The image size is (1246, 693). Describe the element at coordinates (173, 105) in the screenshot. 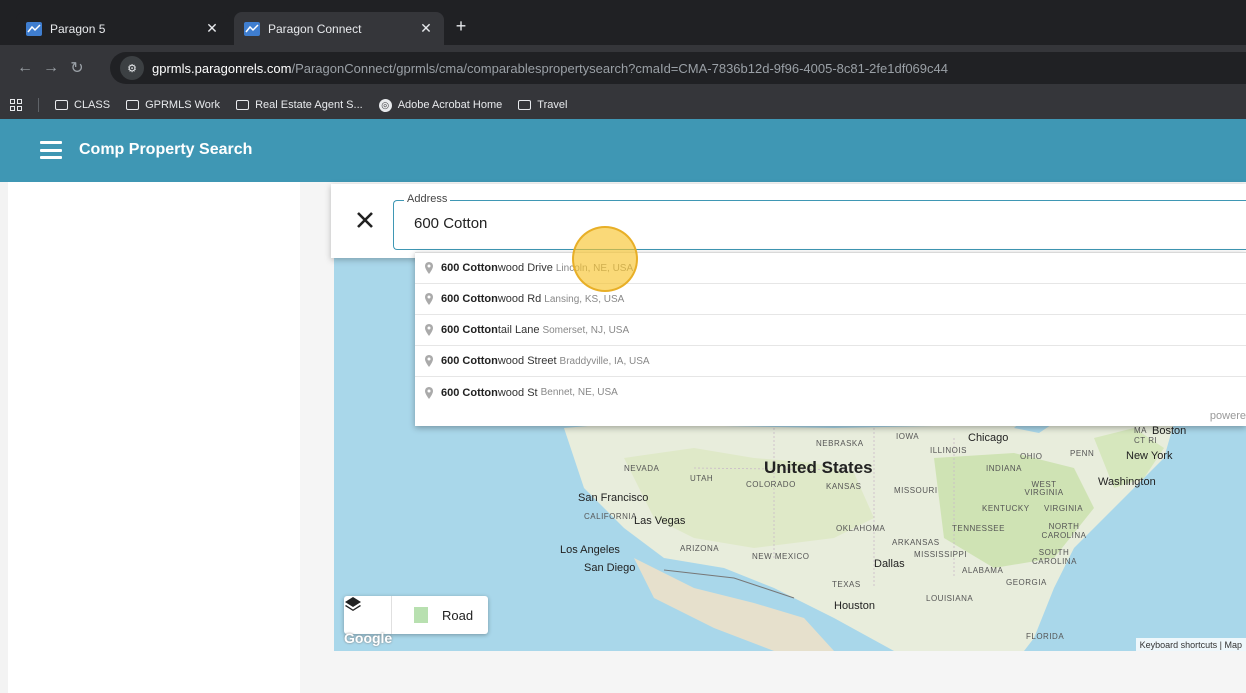

I see `bookmark-gprmls-work: GPRMLS Work` at that location.